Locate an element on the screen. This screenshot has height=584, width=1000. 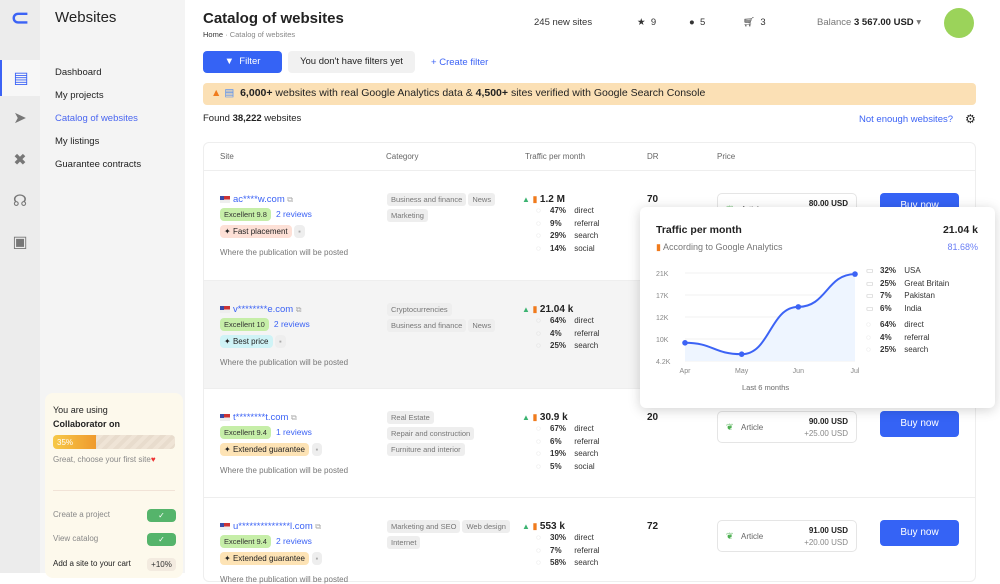
settings-gear-icon: ⚙ is located at coordinates (970, 119).